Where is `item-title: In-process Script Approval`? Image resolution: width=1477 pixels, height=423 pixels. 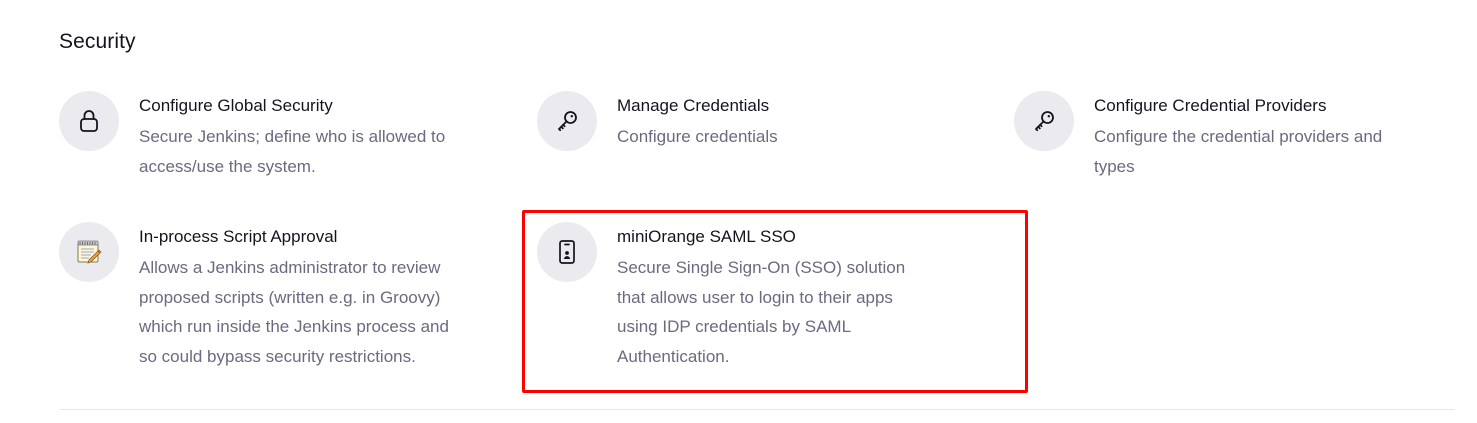
item-title: In-process Script Approval is located at coordinates (238, 236).